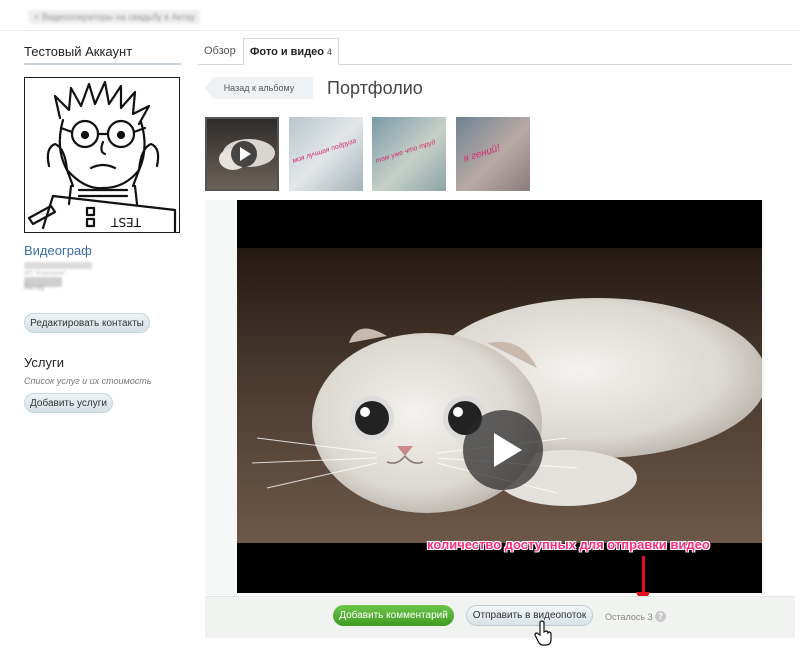  What do you see at coordinates (482, 153) in the screenshot?
I see `thumbnail-caption: я гений!` at bounding box center [482, 153].